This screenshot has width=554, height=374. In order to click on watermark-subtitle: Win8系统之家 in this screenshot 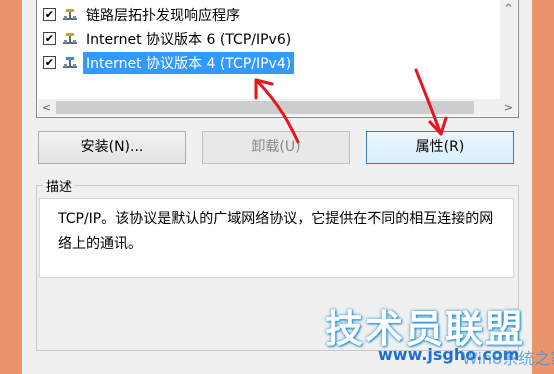, I will do `click(508, 358)`.